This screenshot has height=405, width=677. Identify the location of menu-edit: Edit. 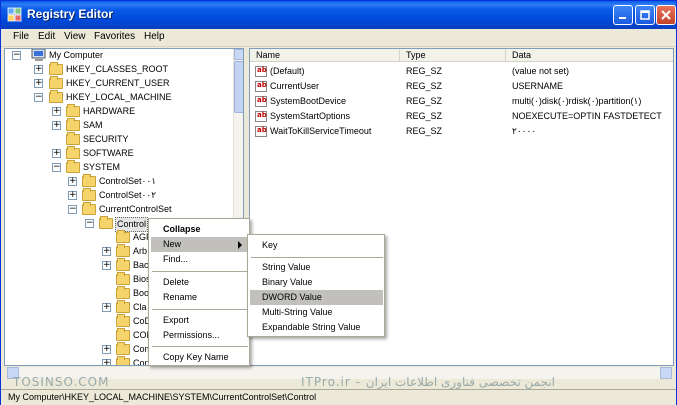
(46, 36).